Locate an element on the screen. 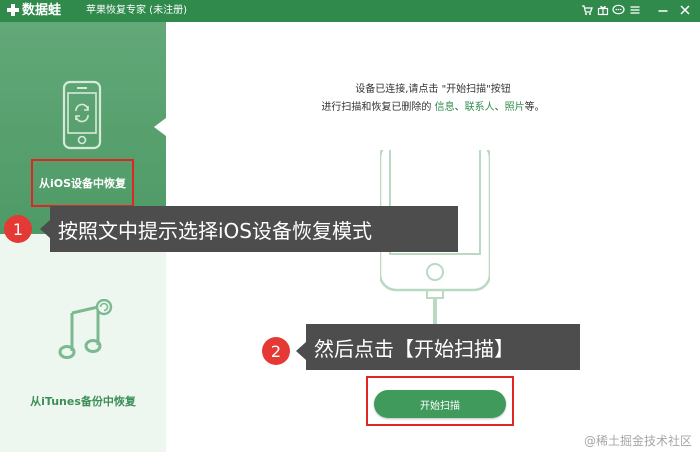 This screenshot has height=452, width=700. link-photos: 照片 is located at coordinates (515, 107).